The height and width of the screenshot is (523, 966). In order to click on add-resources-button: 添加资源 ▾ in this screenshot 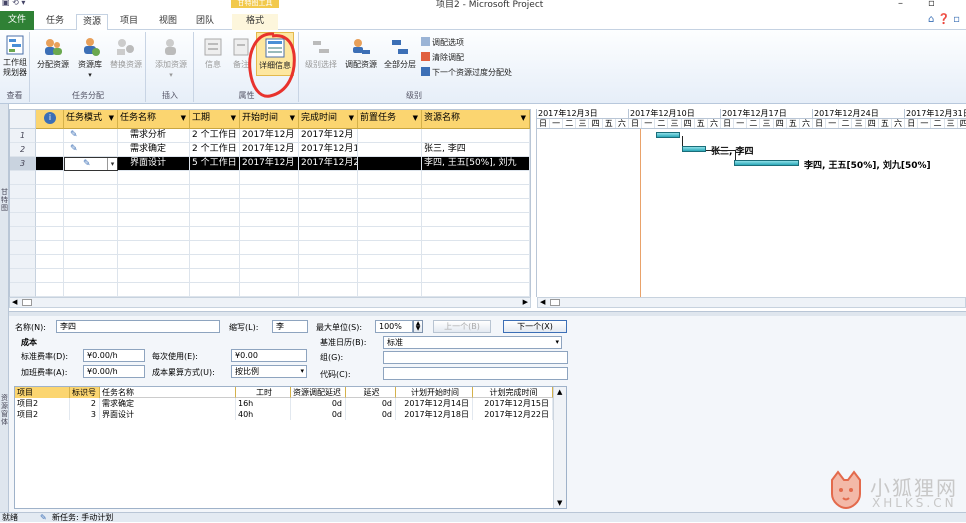, I will do `click(171, 58)`.